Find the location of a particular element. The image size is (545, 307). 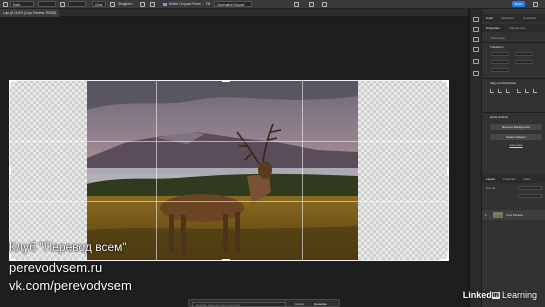

align-right-icon is located at coordinates (508, 91).